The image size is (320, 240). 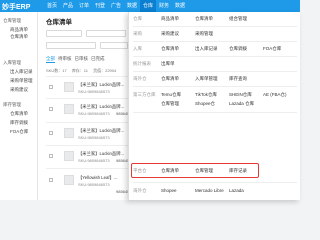 What do you see at coordinates (82, 59) in the screenshot?
I see `tab-approved: 已审核` at bounding box center [82, 59].